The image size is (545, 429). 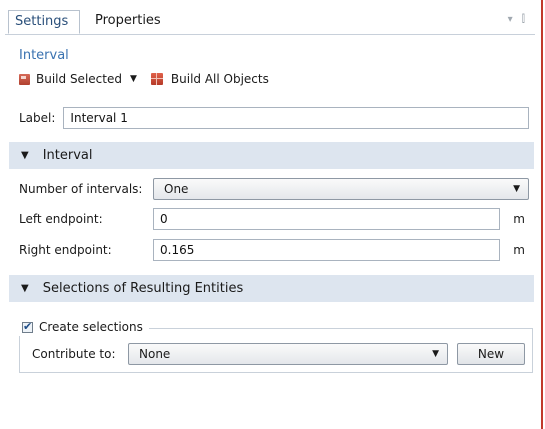 I want to click on label-row: Label: Interval 1, so click(x=274, y=118).